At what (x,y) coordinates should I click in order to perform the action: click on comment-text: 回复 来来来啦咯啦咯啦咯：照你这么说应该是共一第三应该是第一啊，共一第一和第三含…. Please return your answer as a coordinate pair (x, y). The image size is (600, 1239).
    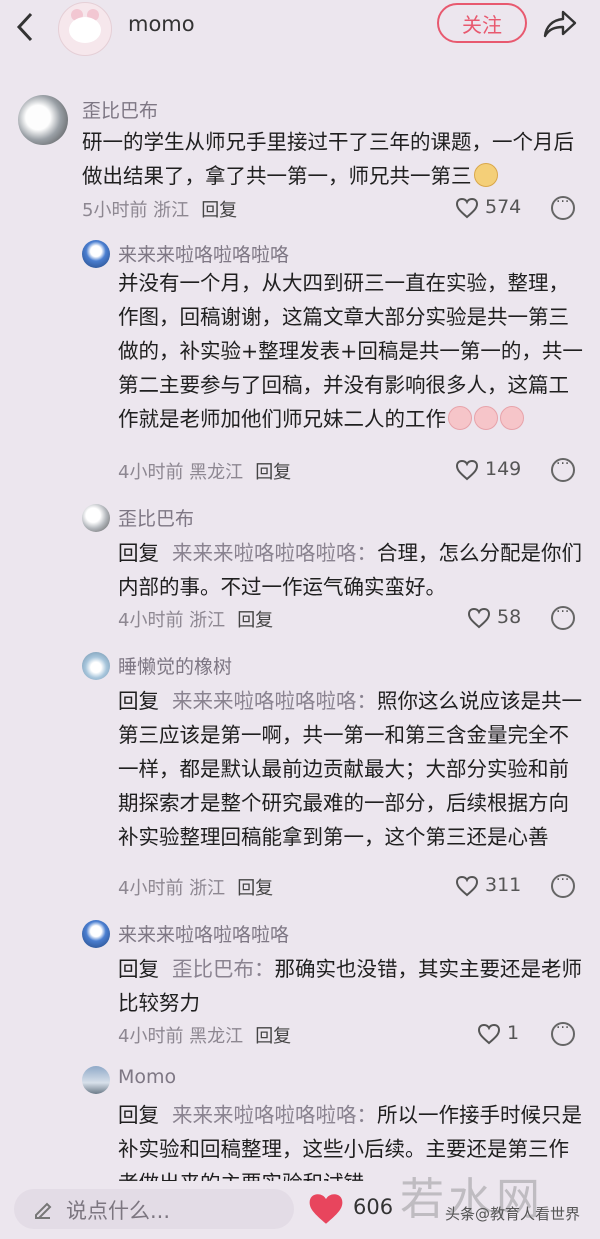
    Looking at the image, I should click on (350, 769).